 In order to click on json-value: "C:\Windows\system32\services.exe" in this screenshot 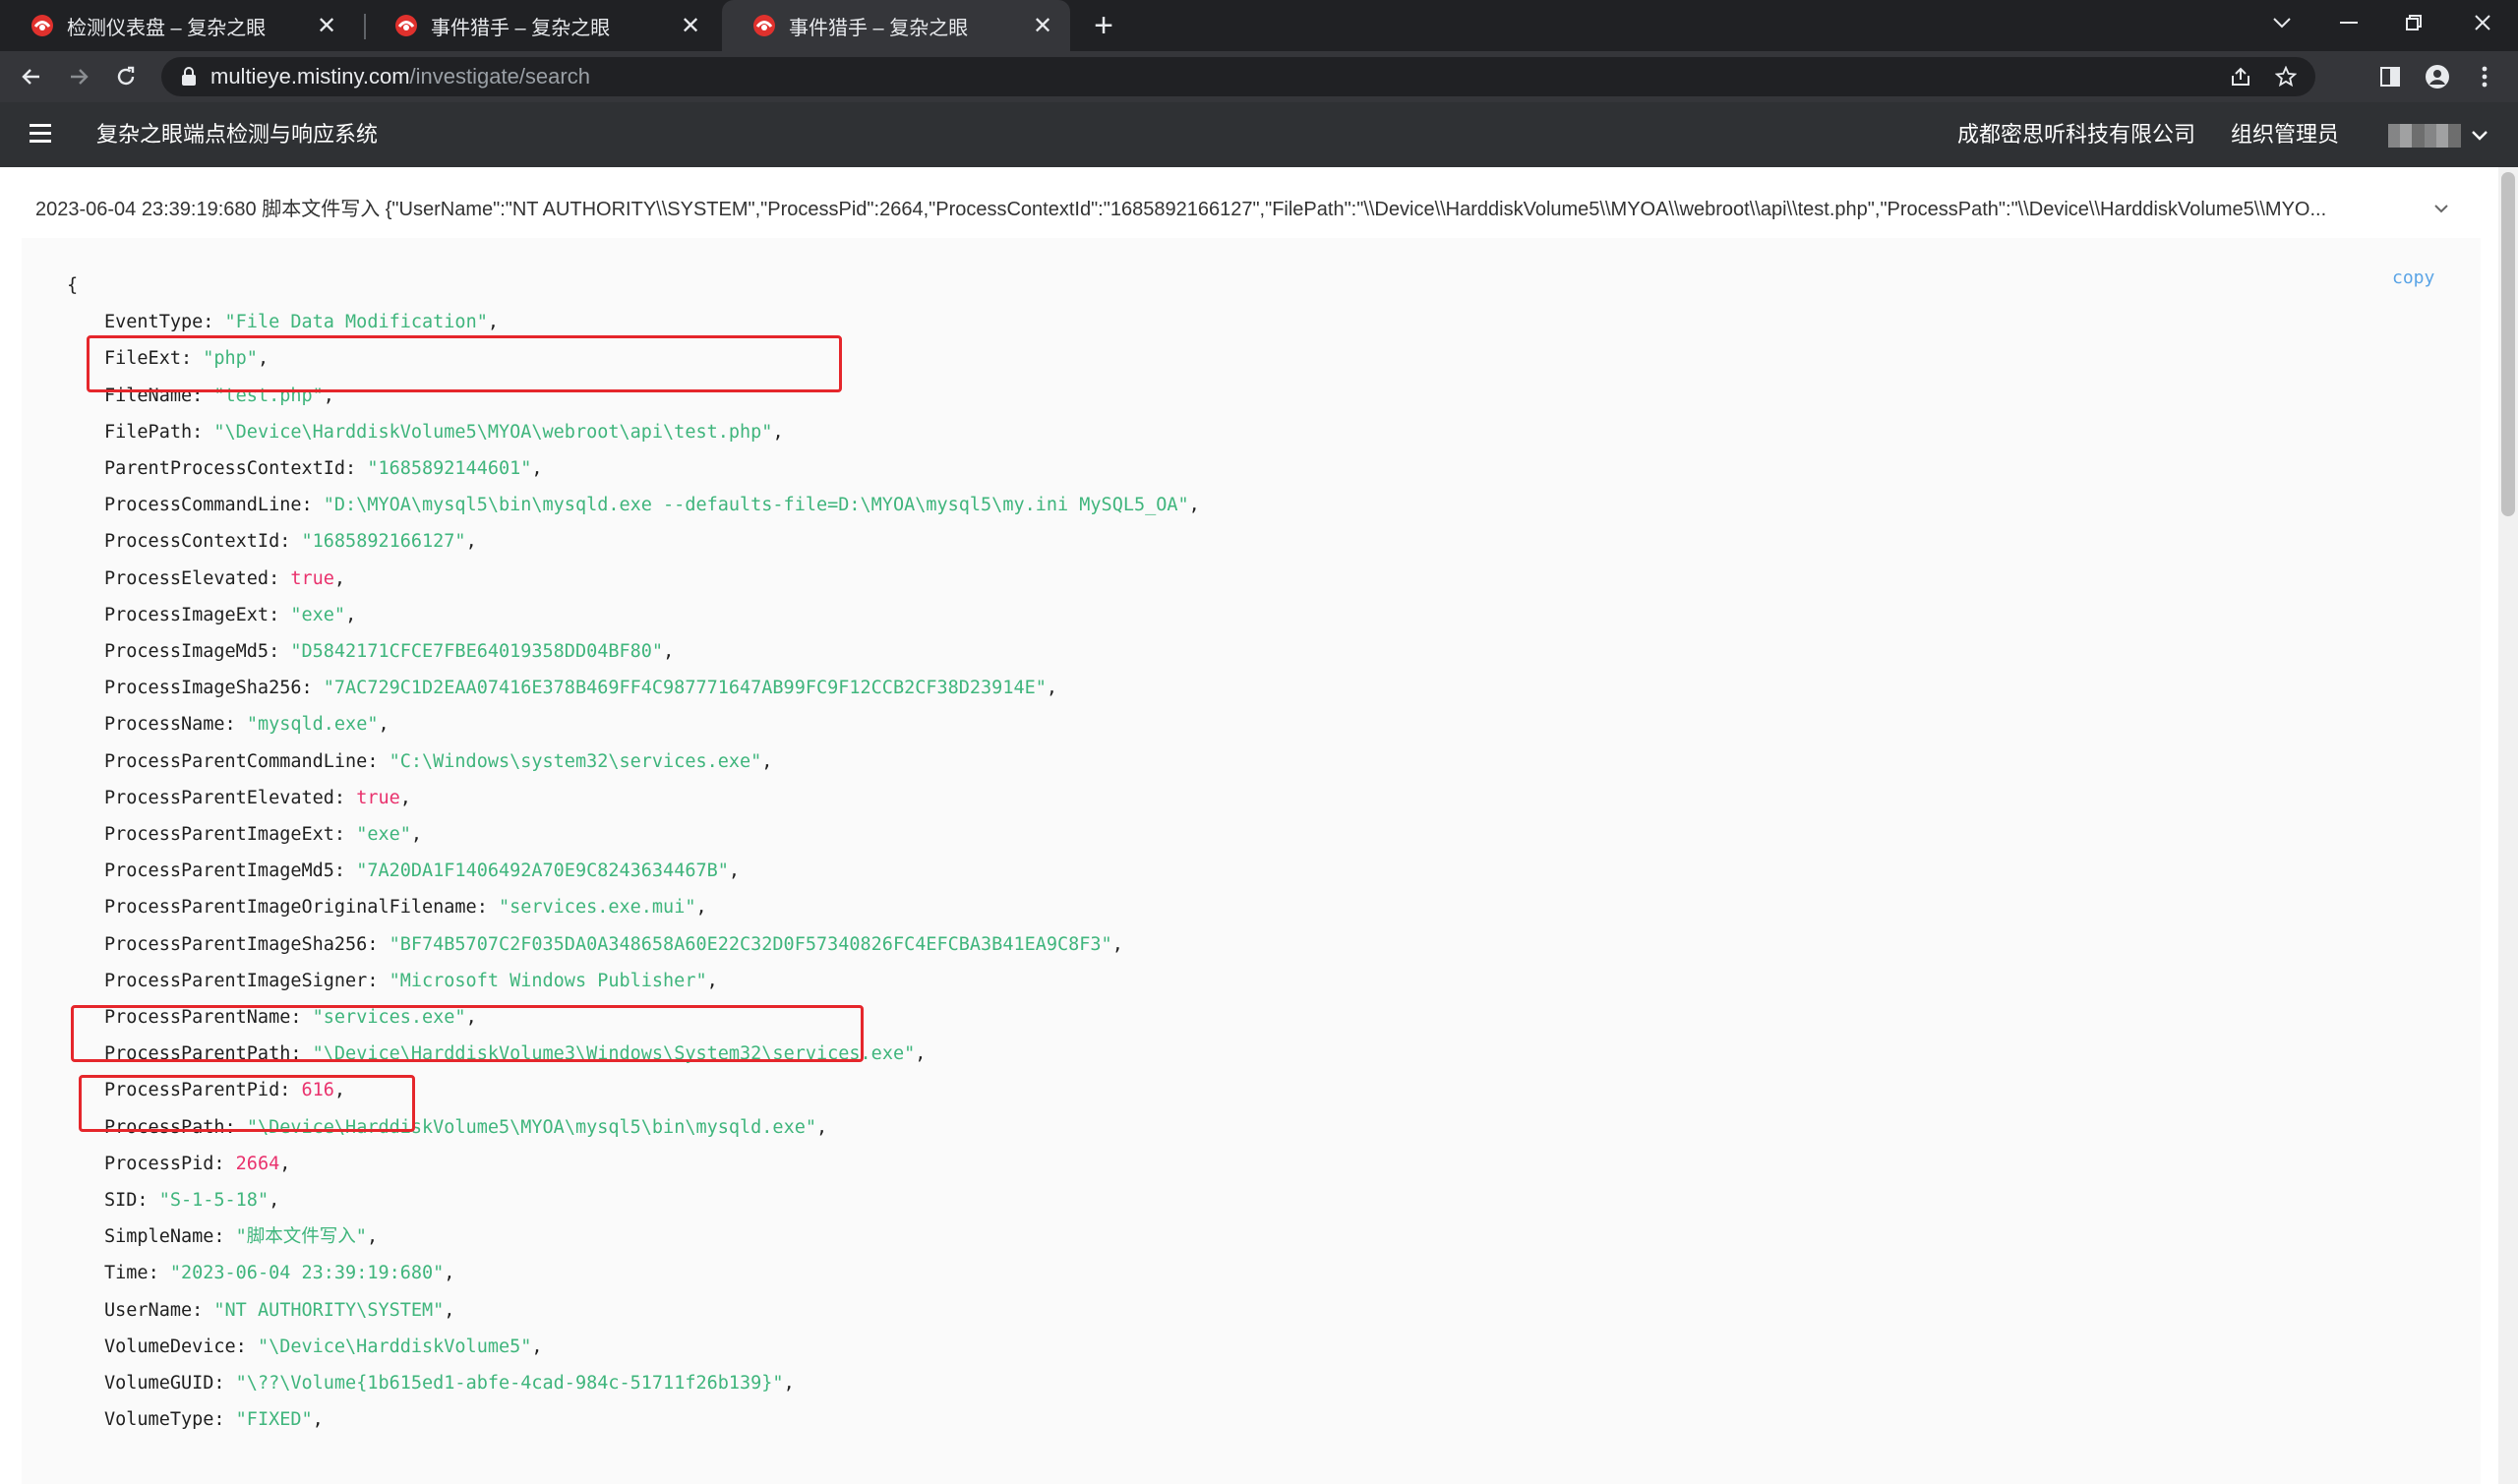, I will do `click(575, 761)`.